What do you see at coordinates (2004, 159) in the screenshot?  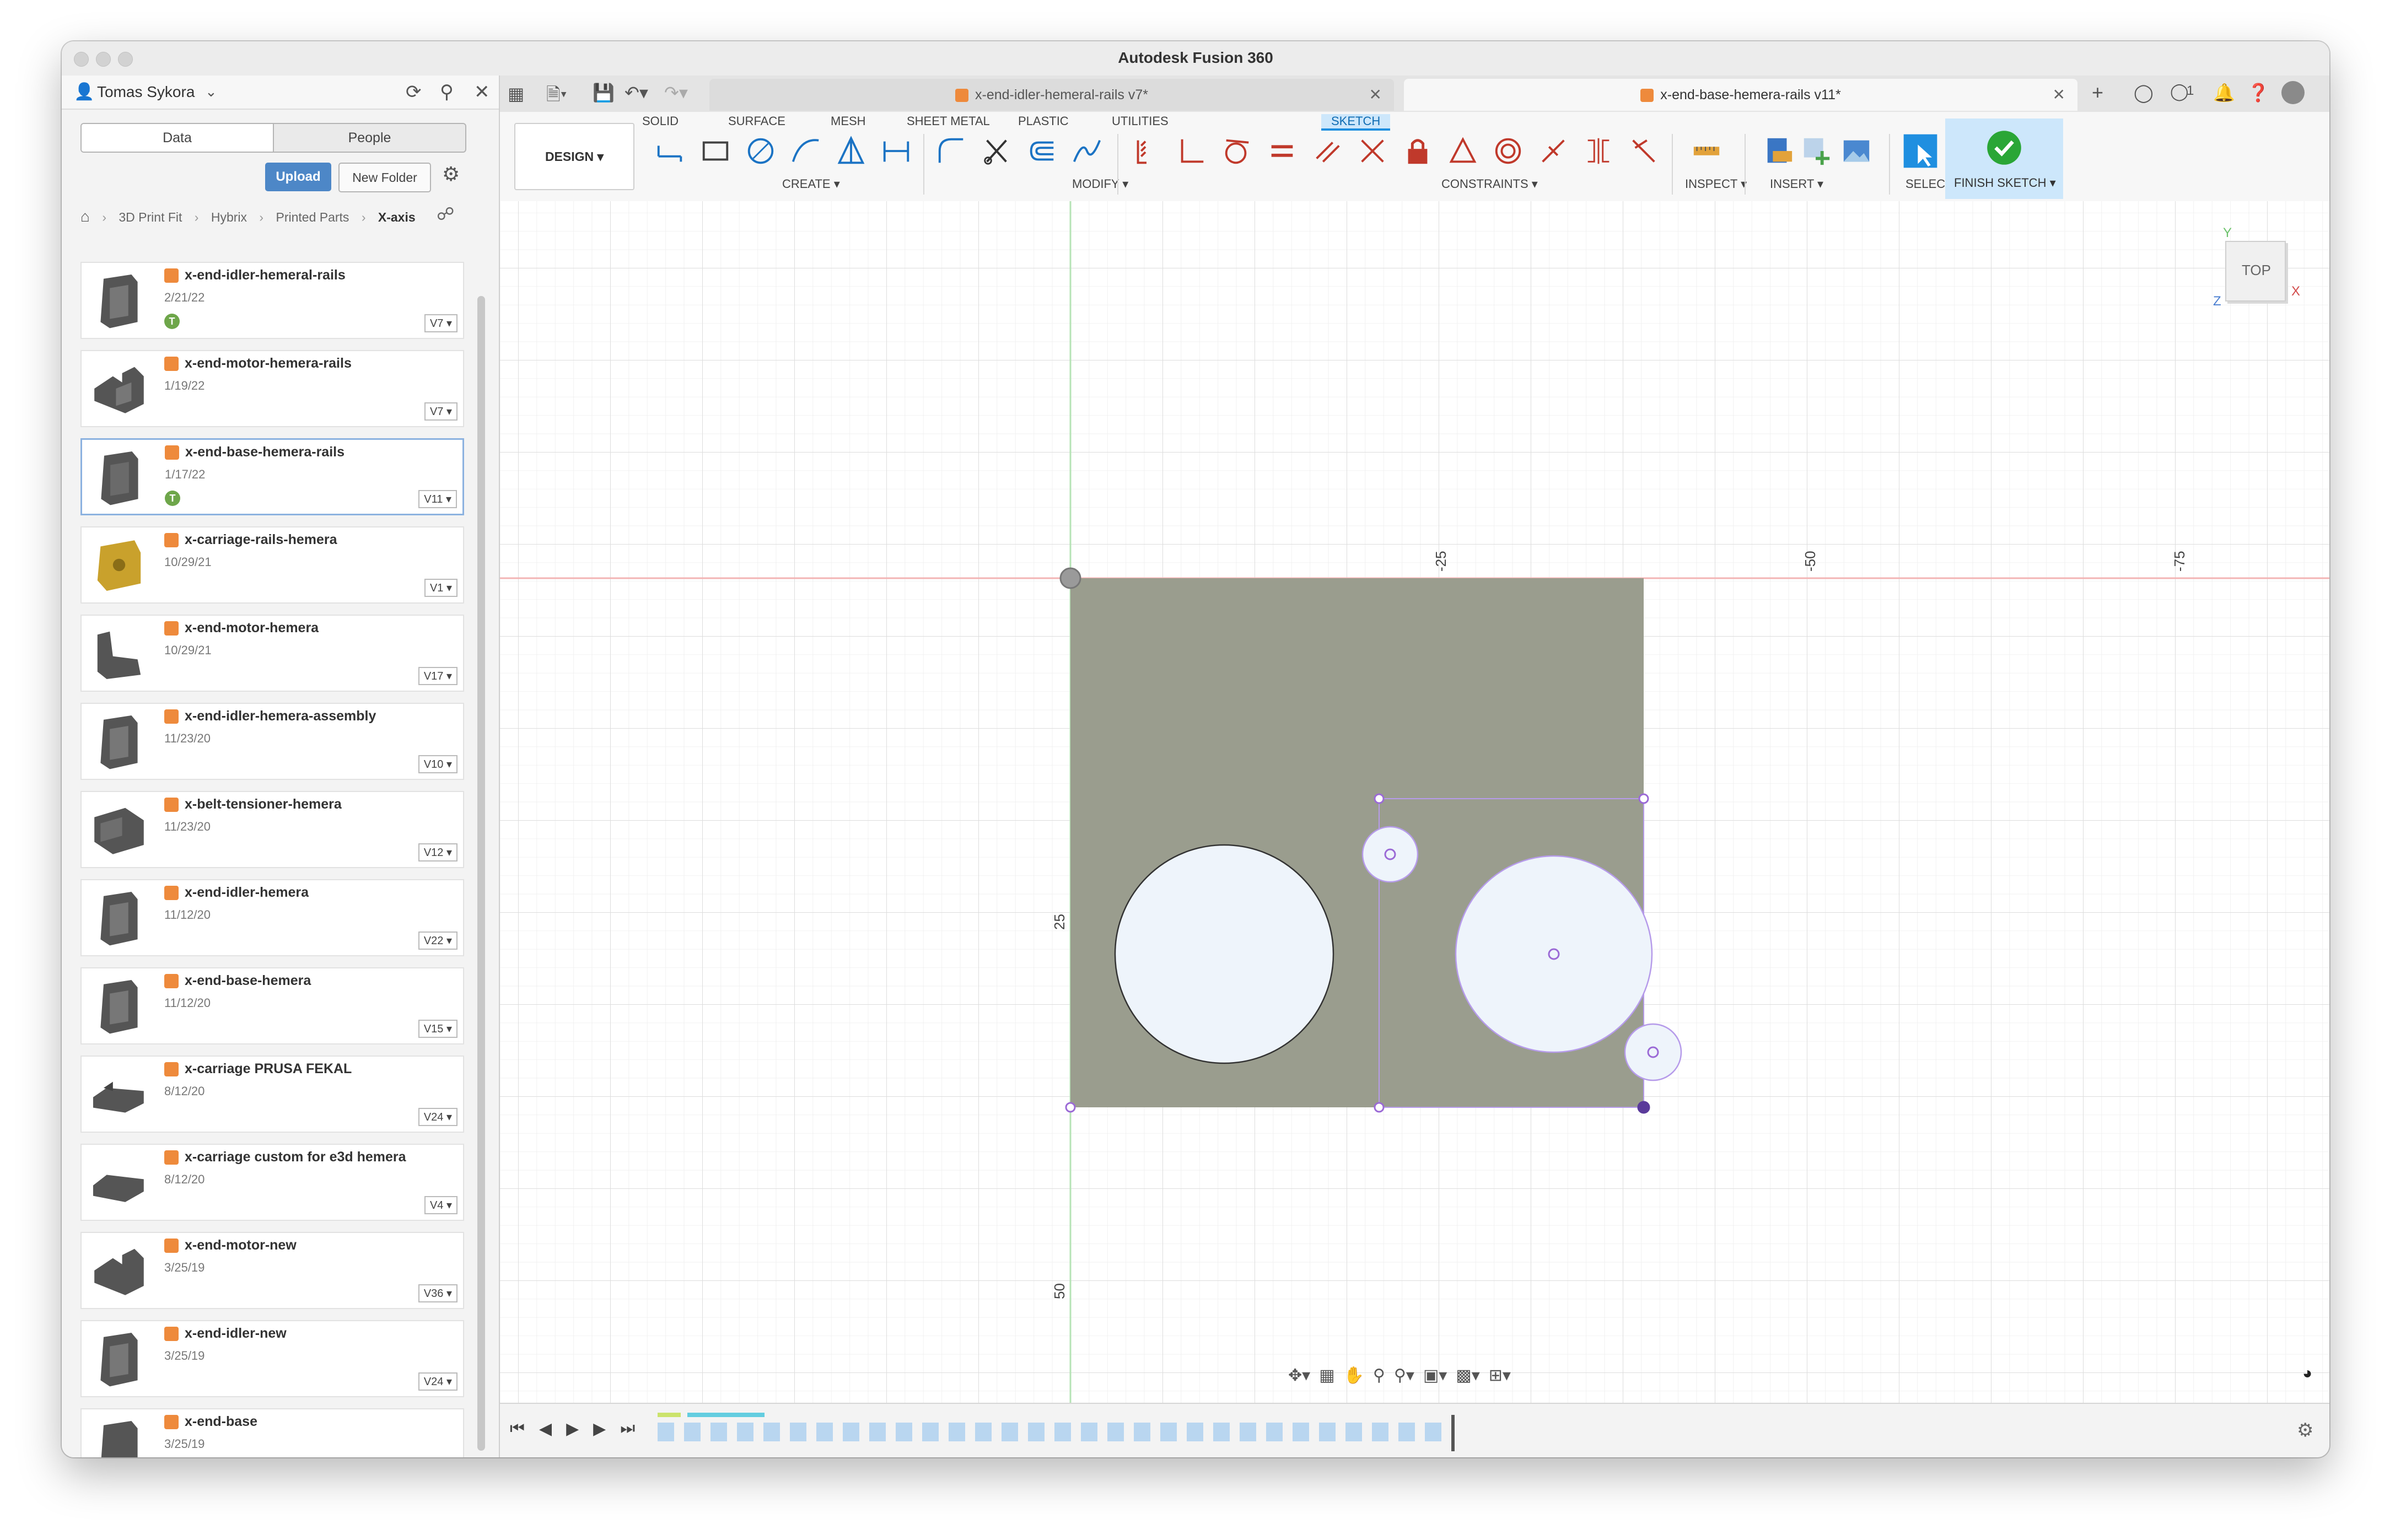 I see `finish-sketch-button: FINISH SKETCH ▾` at bounding box center [2004, 159].